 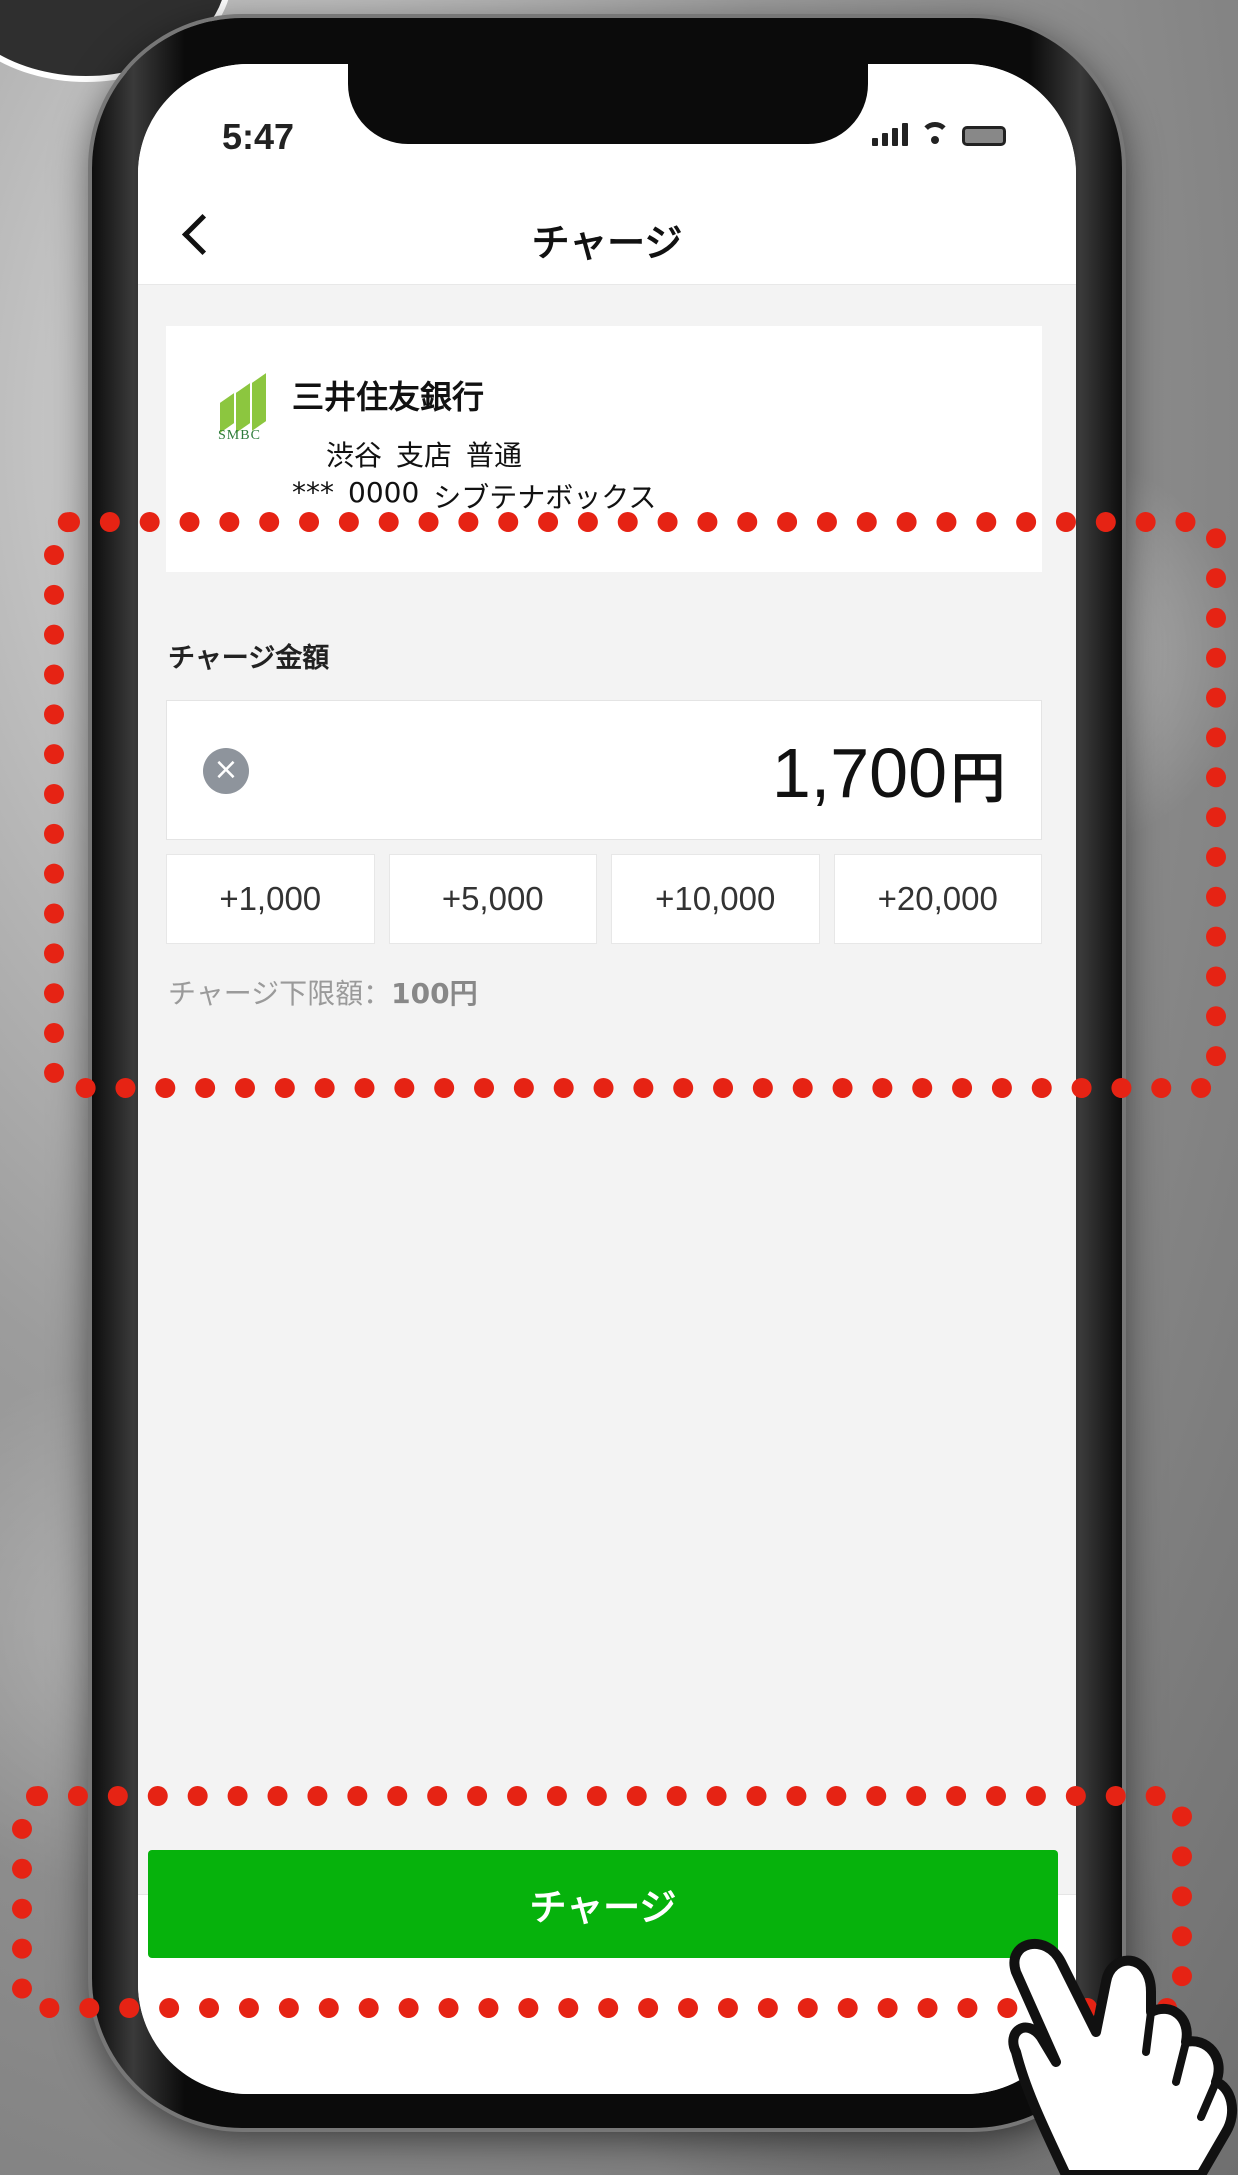 I want to click on account-type: 普通, so click(x=494, y=455).